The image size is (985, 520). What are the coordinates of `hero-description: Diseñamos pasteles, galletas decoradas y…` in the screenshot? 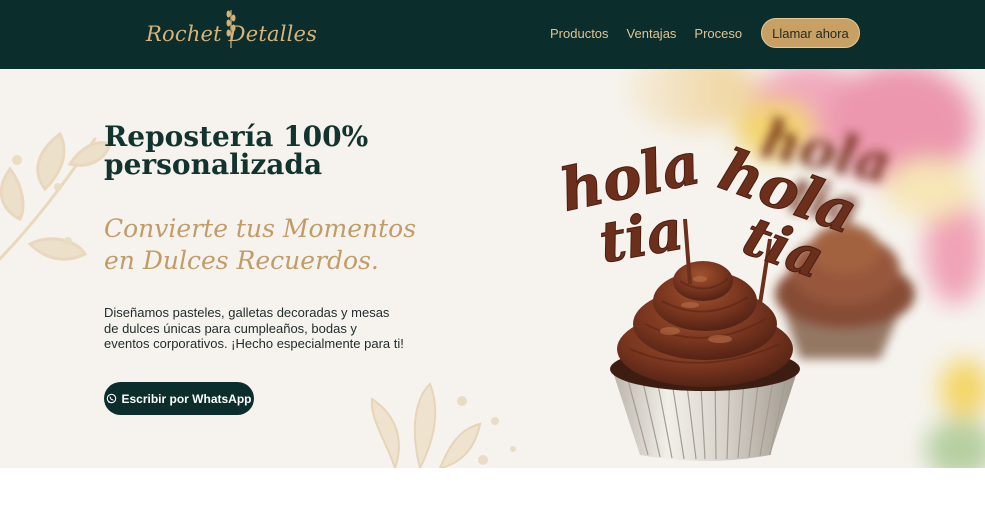 It's located at (254, 328).